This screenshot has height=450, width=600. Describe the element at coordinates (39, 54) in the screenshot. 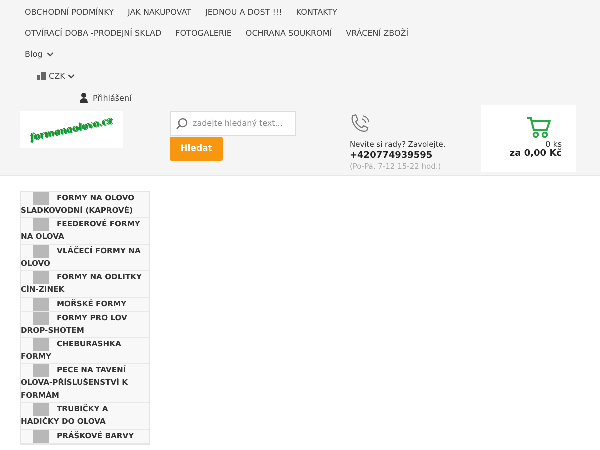

I see `menu-dropdown: Blog` at that location.